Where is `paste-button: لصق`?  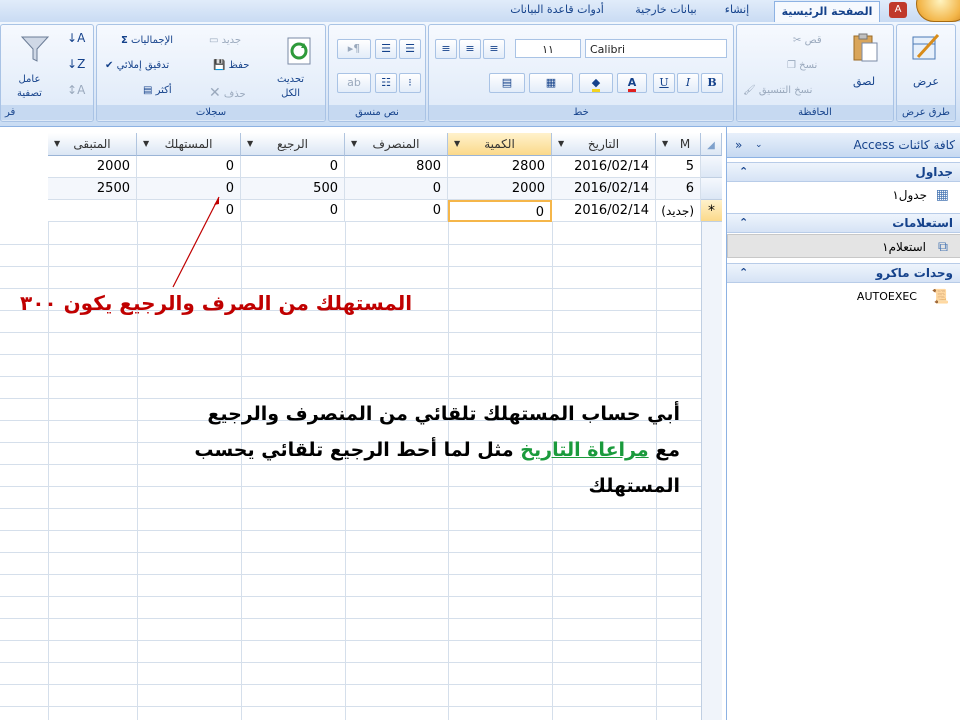 paste-button: لصق is located at coordinates (864, 81).